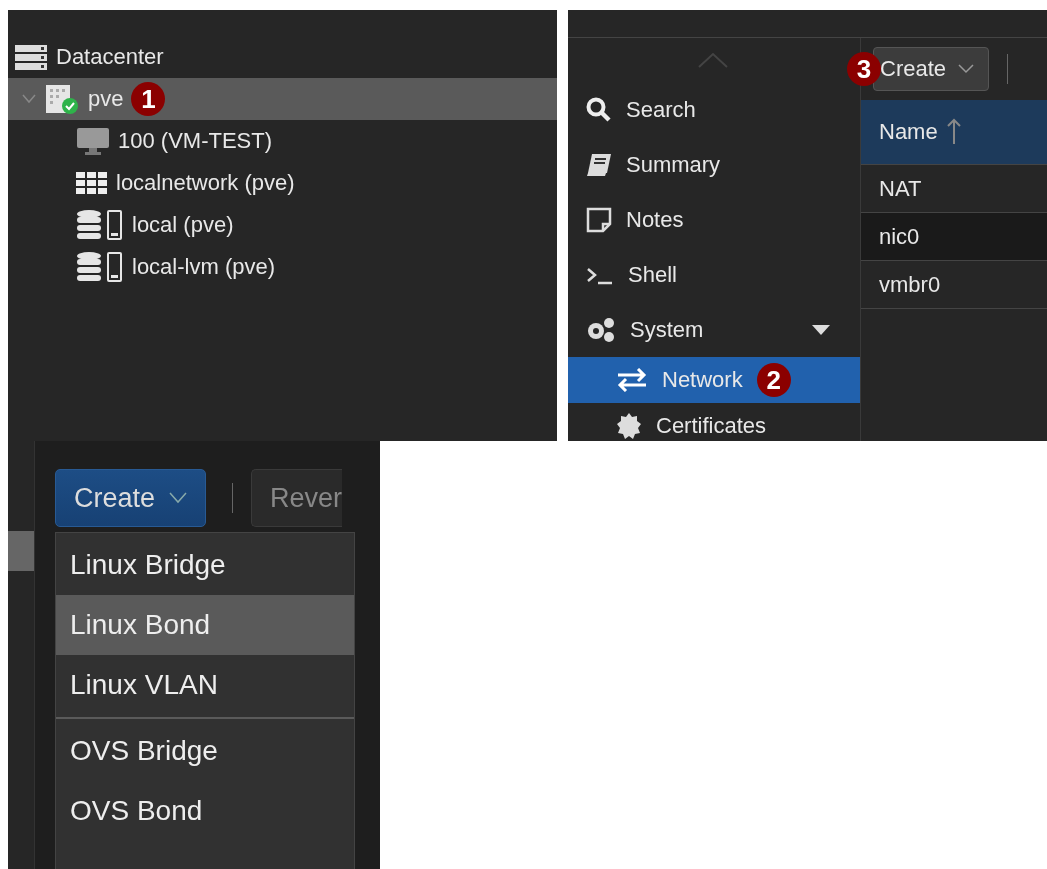  I want to click on nav-label: Certificates, so click(711, 426).